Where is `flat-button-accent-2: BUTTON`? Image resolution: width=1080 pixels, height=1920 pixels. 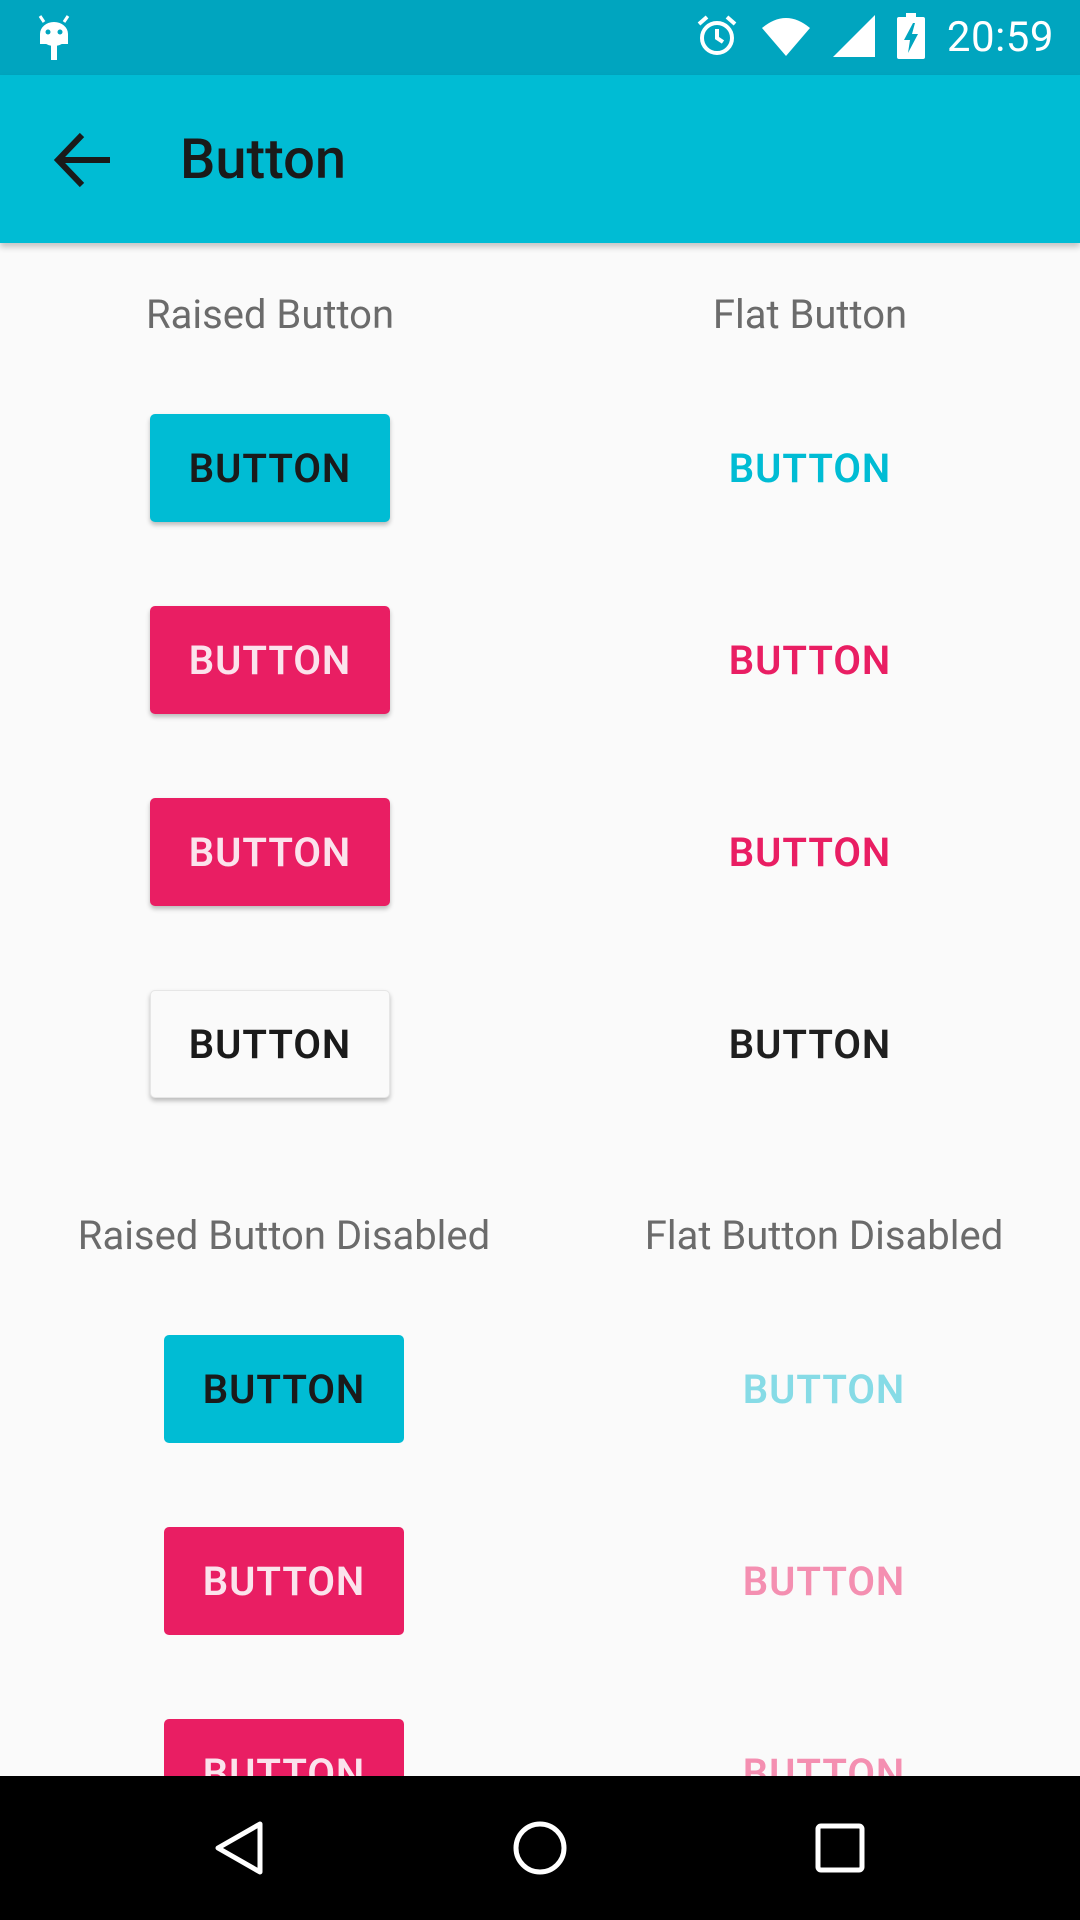 flat-button-accent-2: BUTTON is located at coordinates (810, 852).